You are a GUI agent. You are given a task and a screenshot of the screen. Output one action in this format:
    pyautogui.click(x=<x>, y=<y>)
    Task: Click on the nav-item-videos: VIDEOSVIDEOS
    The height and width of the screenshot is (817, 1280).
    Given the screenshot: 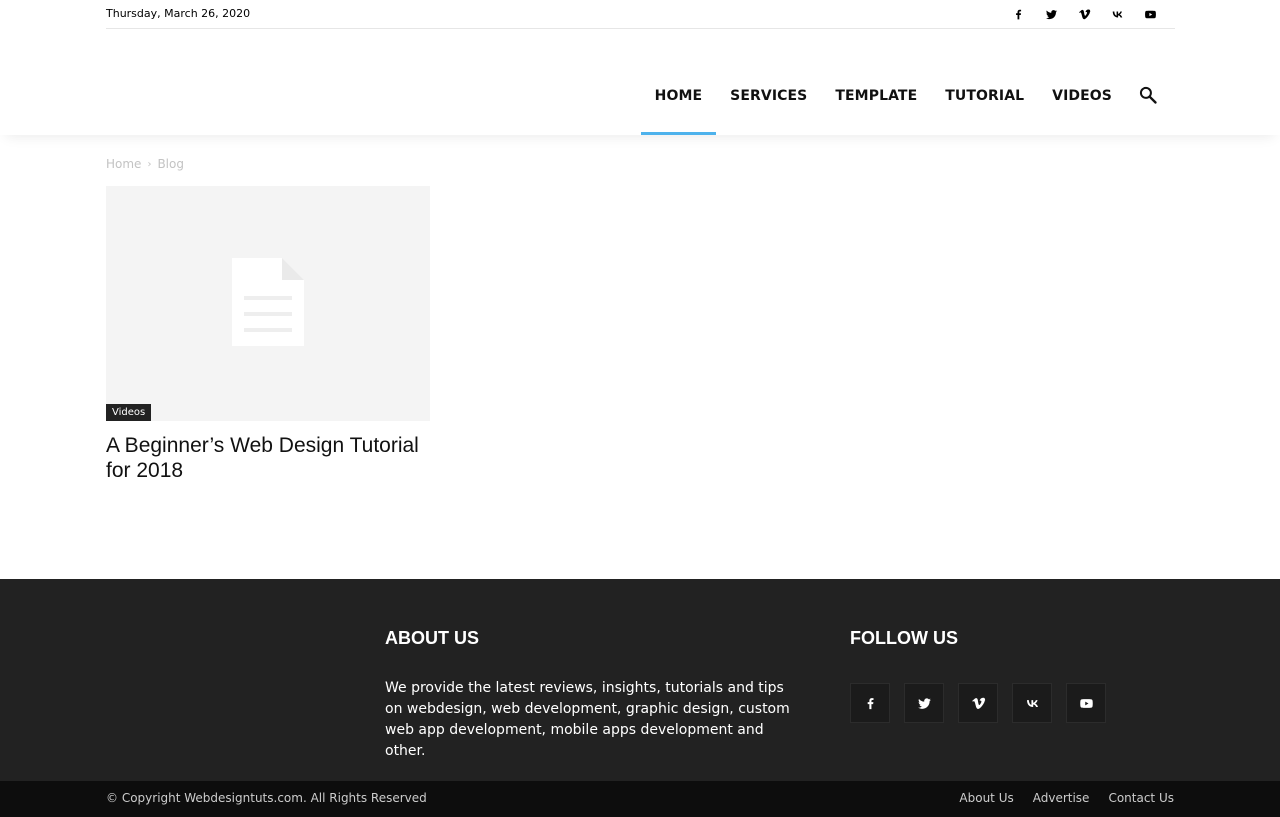 What is the action you would take?
    pyautogui.click(x=1082, y=105)
    